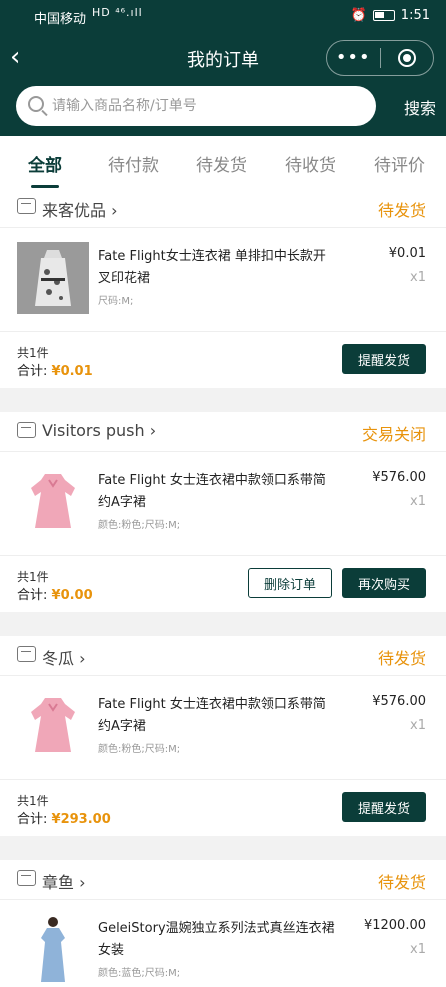  Describe the element at coordinates (353, 58) in the screenshot. I see `more-icon: •••` at that location.